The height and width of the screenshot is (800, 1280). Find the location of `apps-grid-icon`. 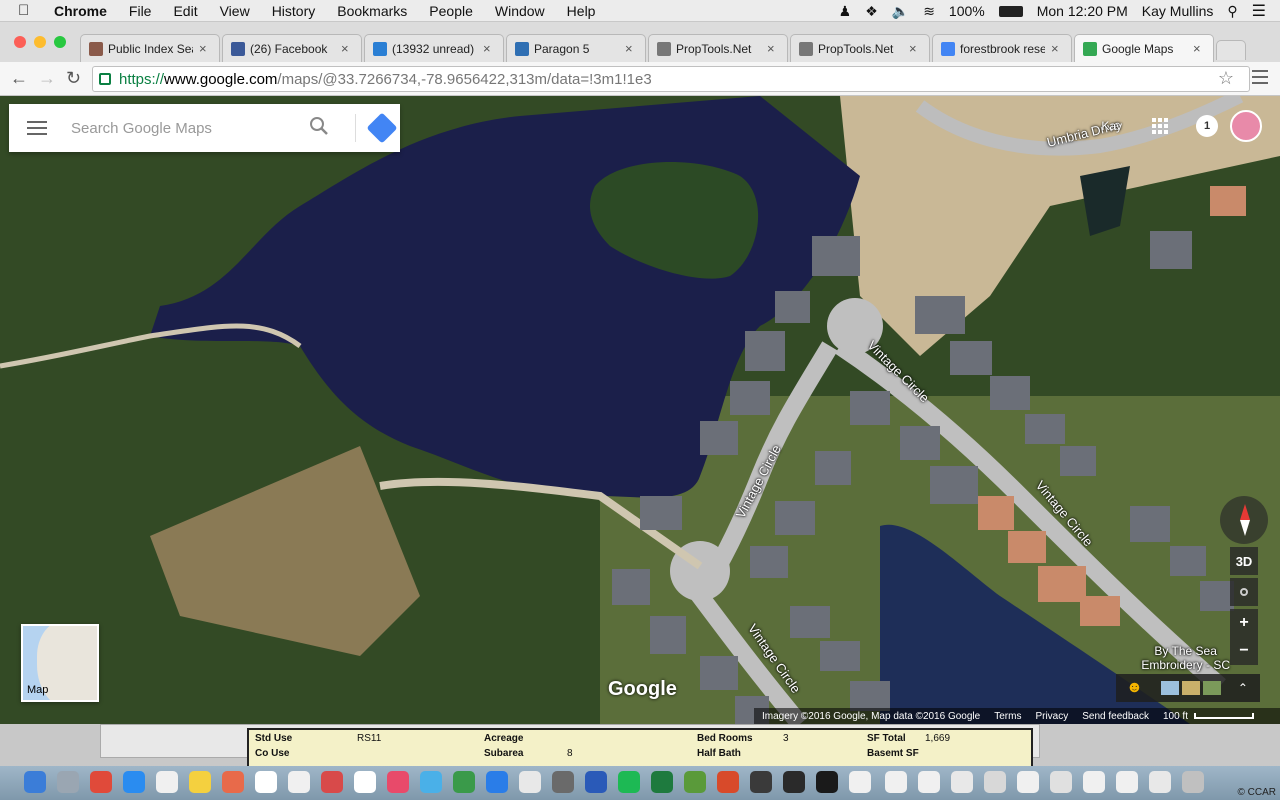

apps-grid-icon is located at coordinates (1160, 126).